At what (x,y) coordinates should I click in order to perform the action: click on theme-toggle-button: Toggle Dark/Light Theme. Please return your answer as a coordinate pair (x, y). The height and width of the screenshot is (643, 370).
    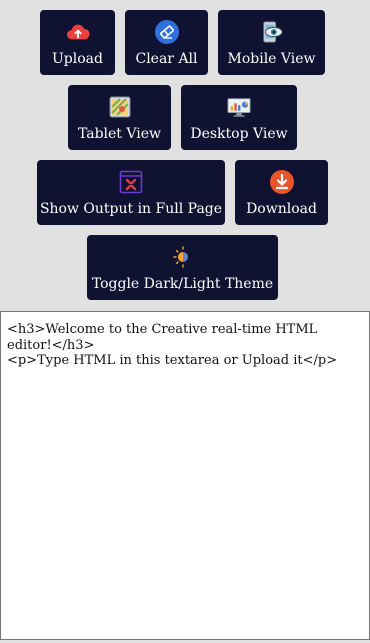
    Looking at the image, I should click on (182, 267).